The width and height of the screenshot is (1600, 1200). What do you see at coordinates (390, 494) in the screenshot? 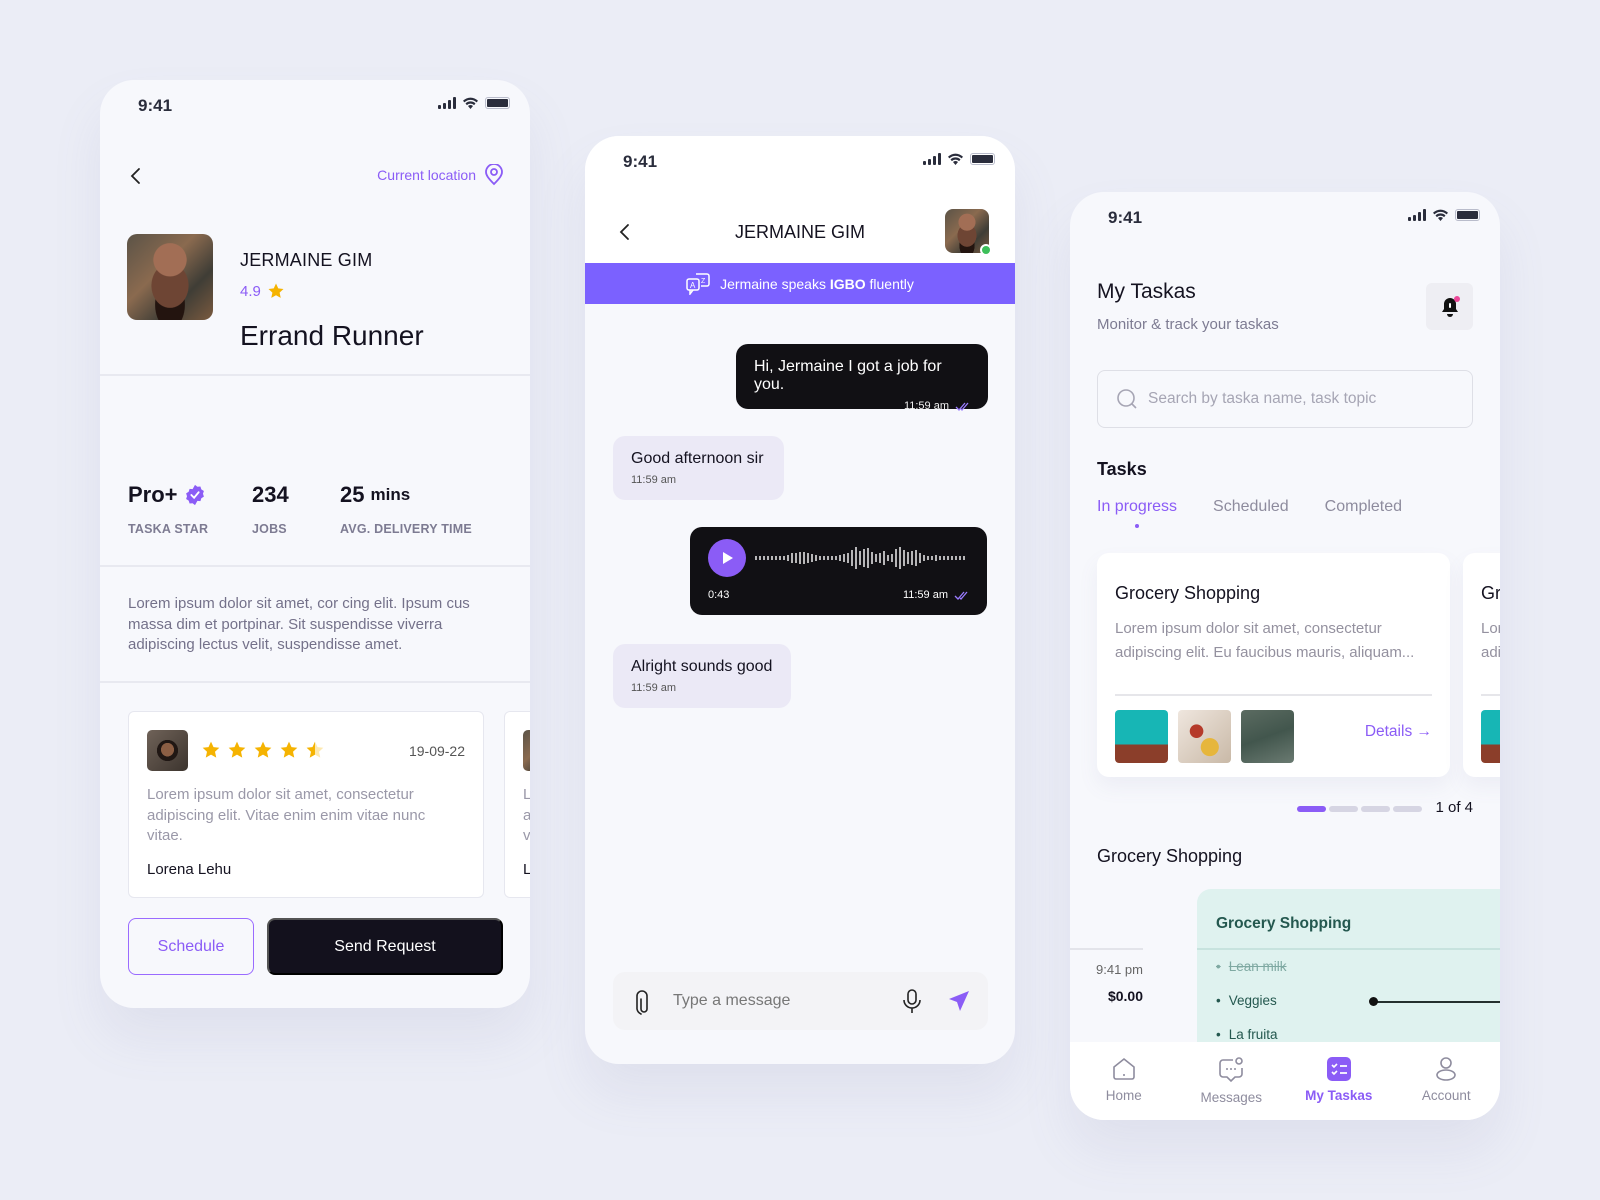
I see `stat-unit: mins` at bounding box center [390, 494].